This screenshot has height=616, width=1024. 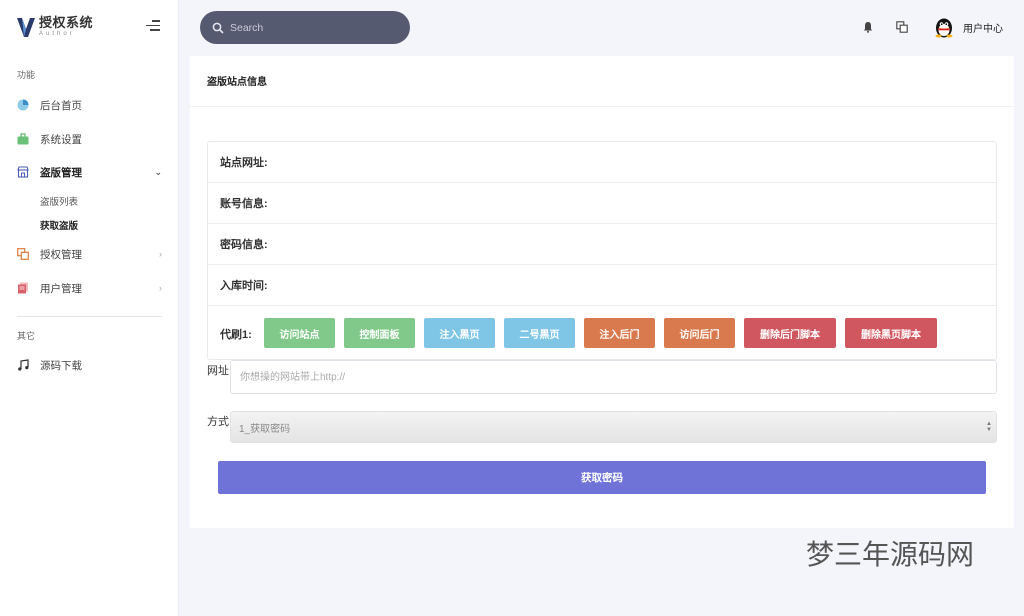 I want to click on pie-chart-icon, so click(x=23, y=105).